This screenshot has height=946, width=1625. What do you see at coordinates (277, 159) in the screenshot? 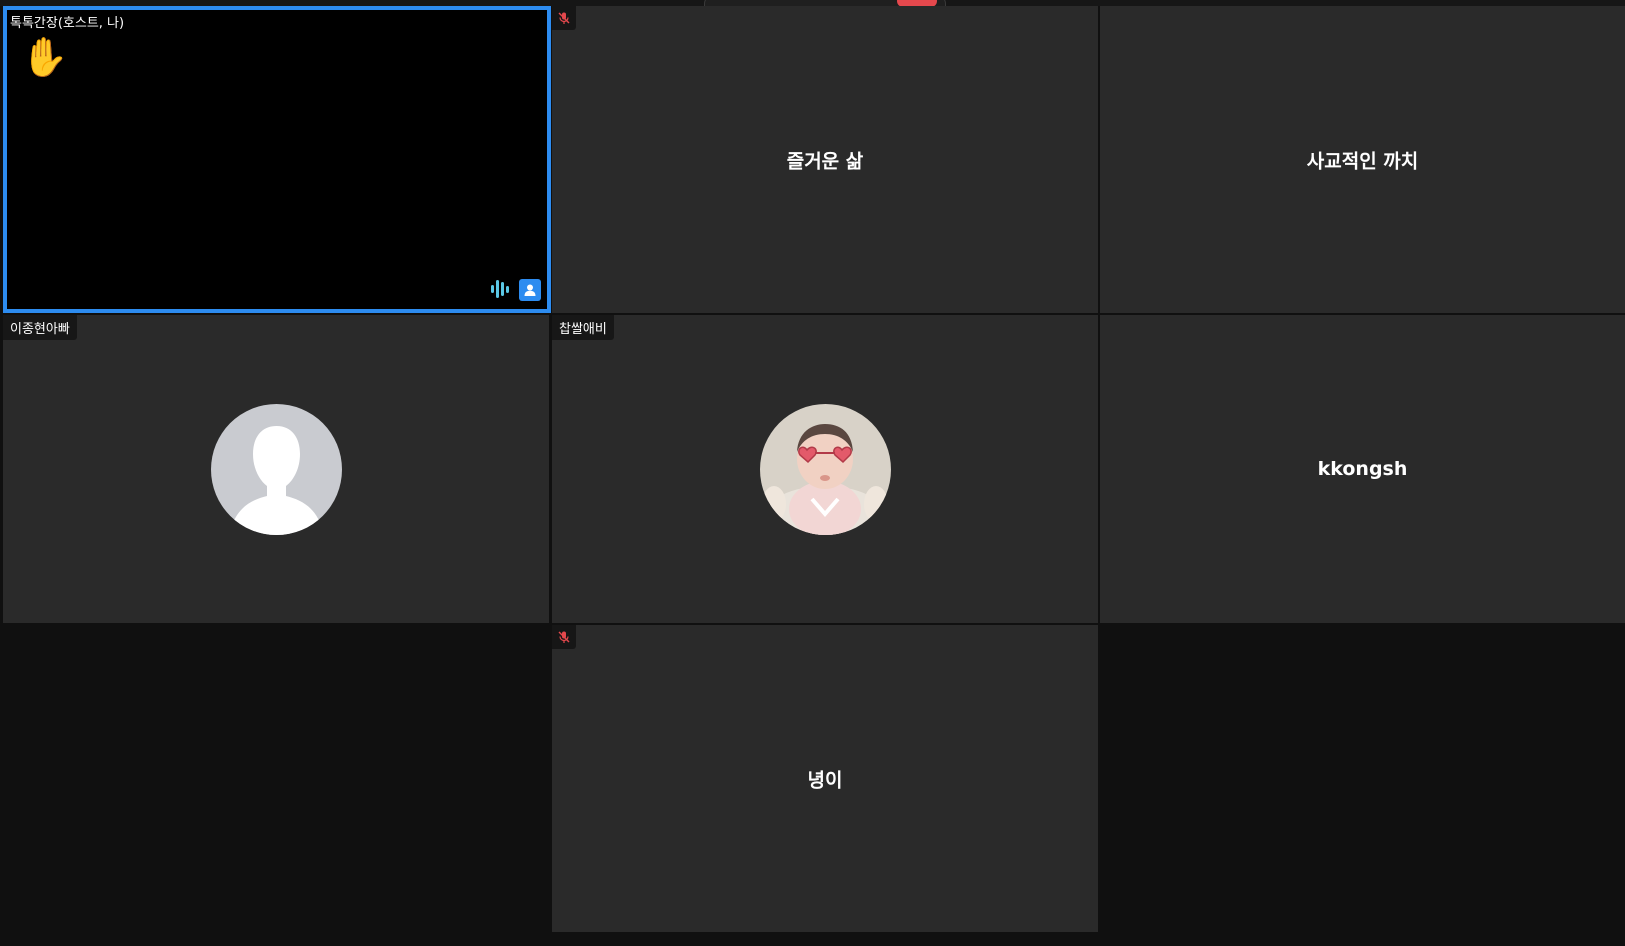
I see `video-tile-host: 톡톡간장(호스트, 나) ✋` at bounding box center [277, 159].